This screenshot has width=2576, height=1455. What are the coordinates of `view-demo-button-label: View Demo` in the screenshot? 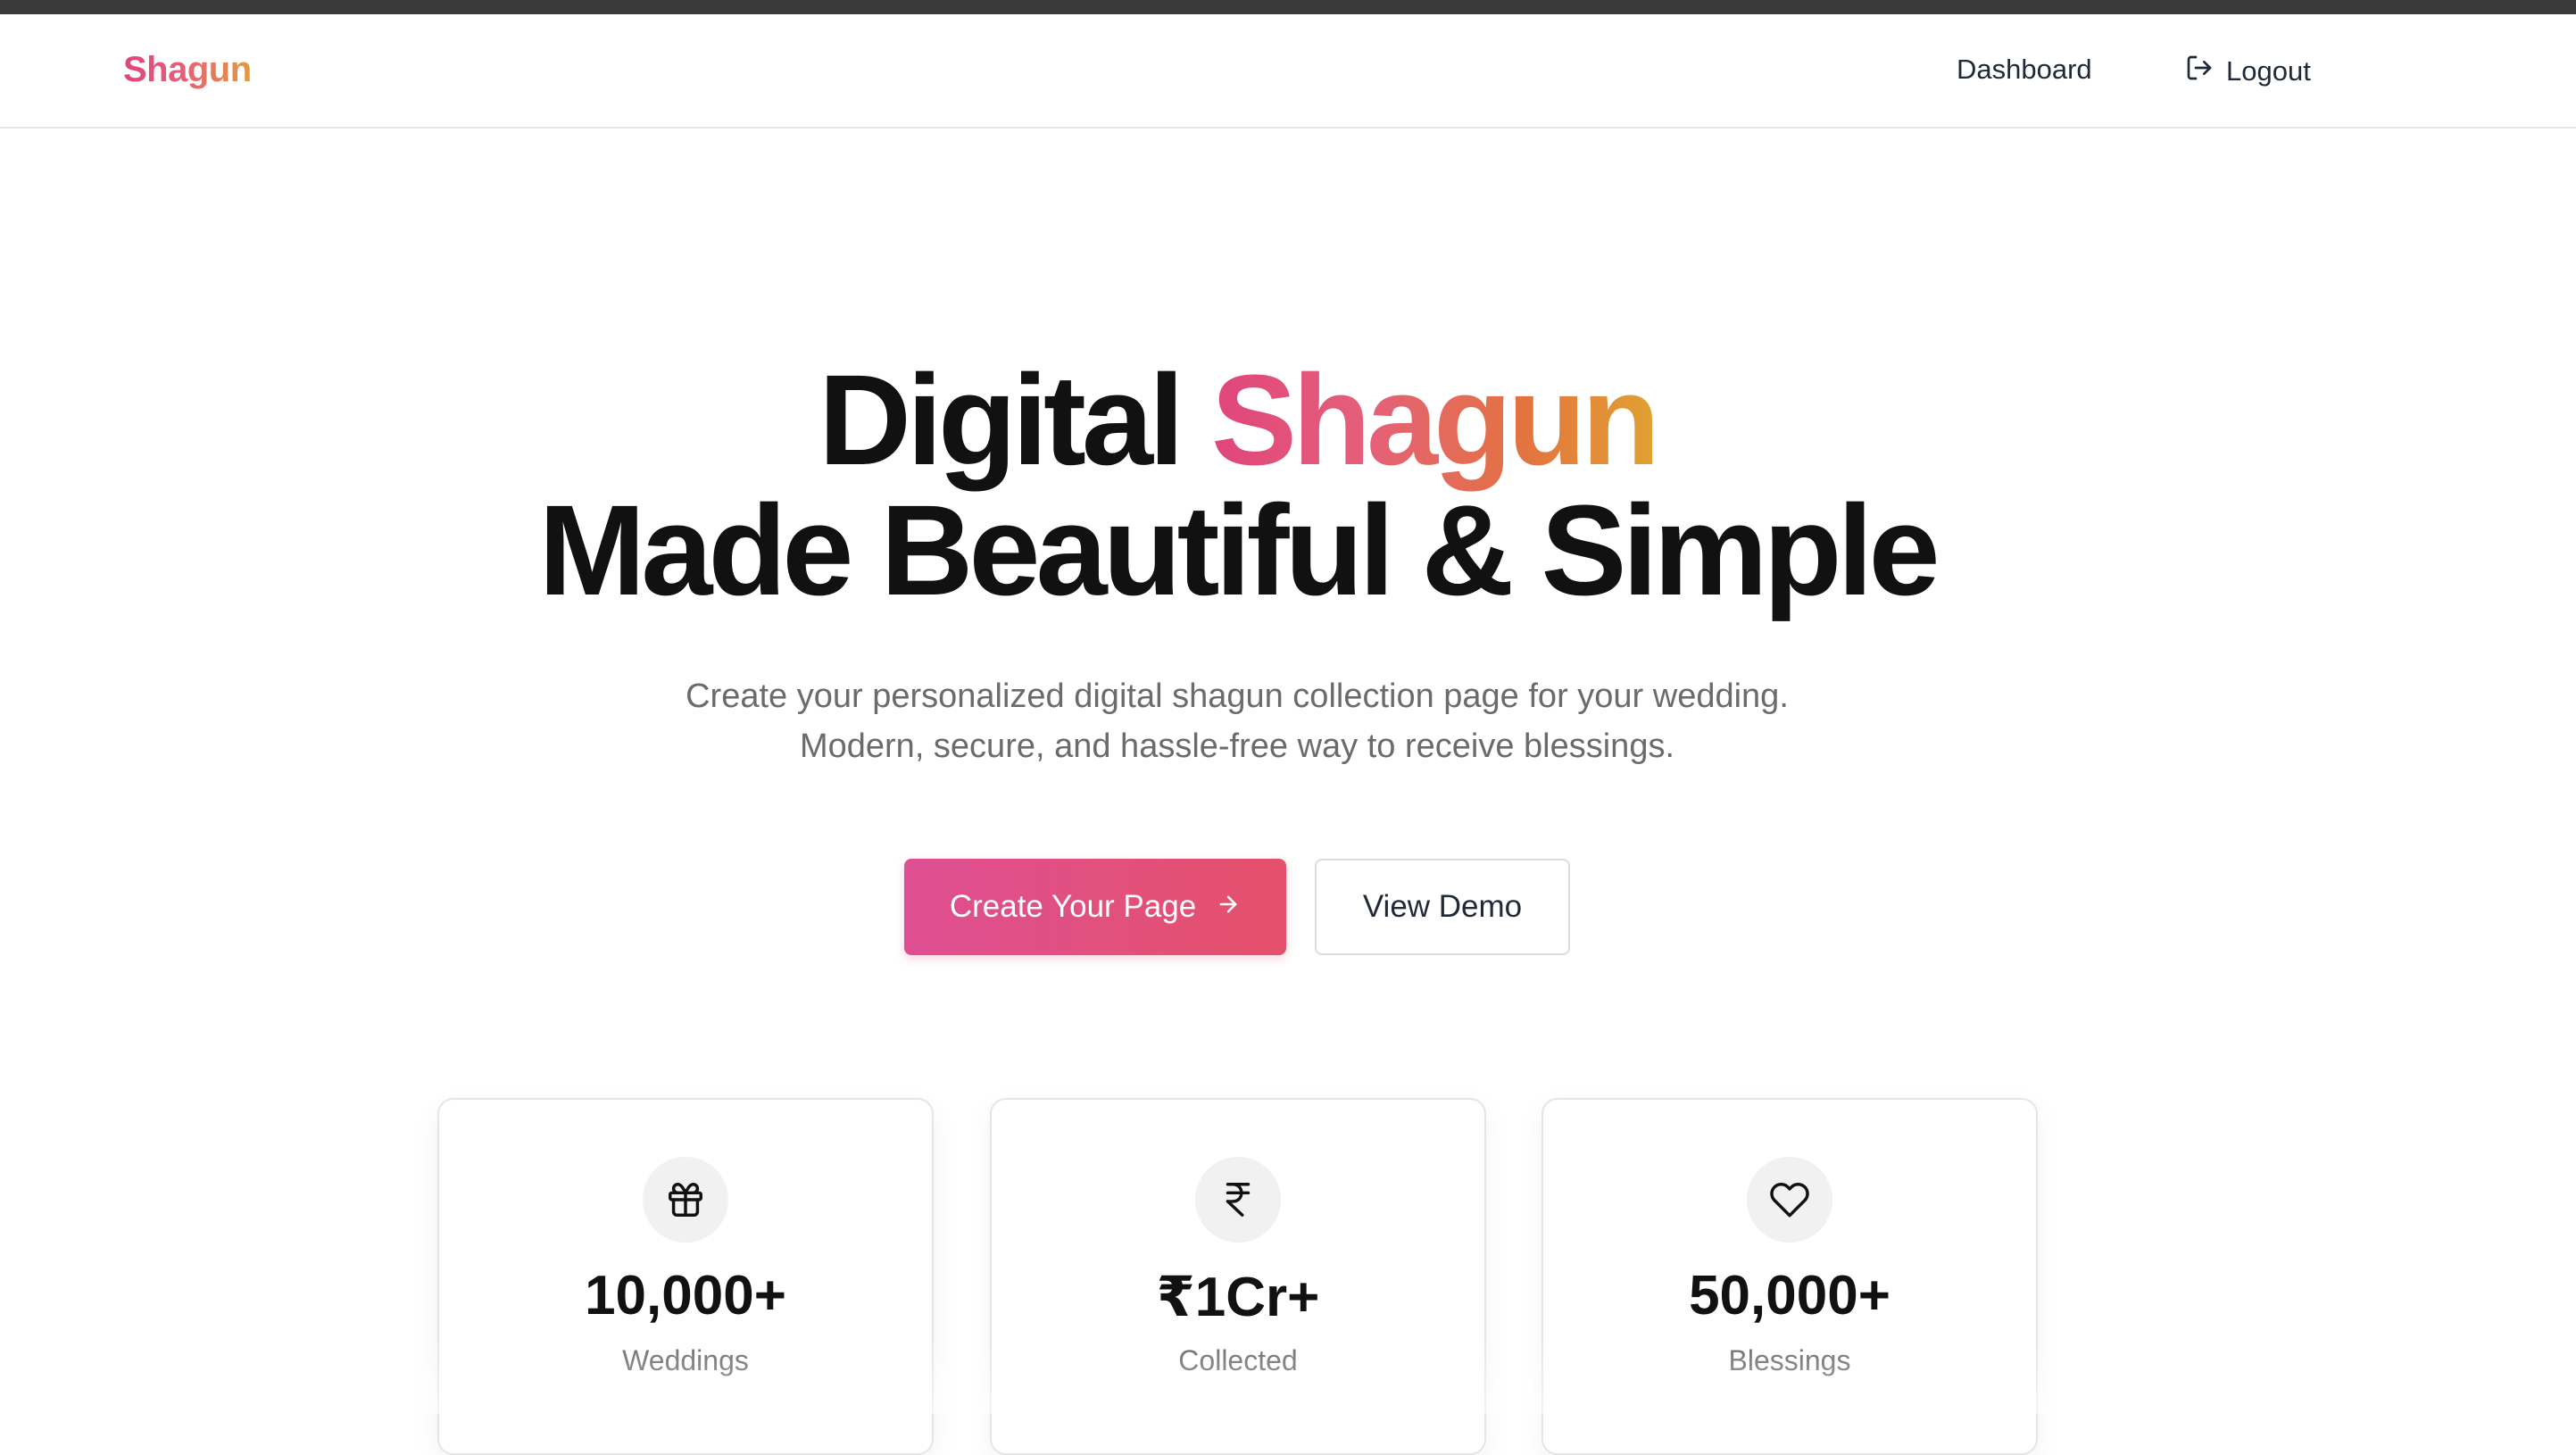 It's located at (1443, 906).